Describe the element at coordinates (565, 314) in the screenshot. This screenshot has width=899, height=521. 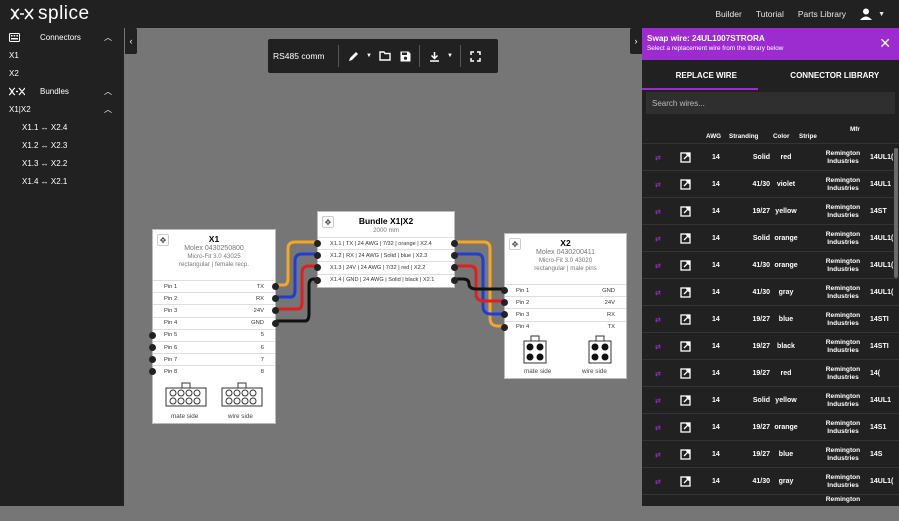
I see `pin-row: Pin 3RX` at that location.